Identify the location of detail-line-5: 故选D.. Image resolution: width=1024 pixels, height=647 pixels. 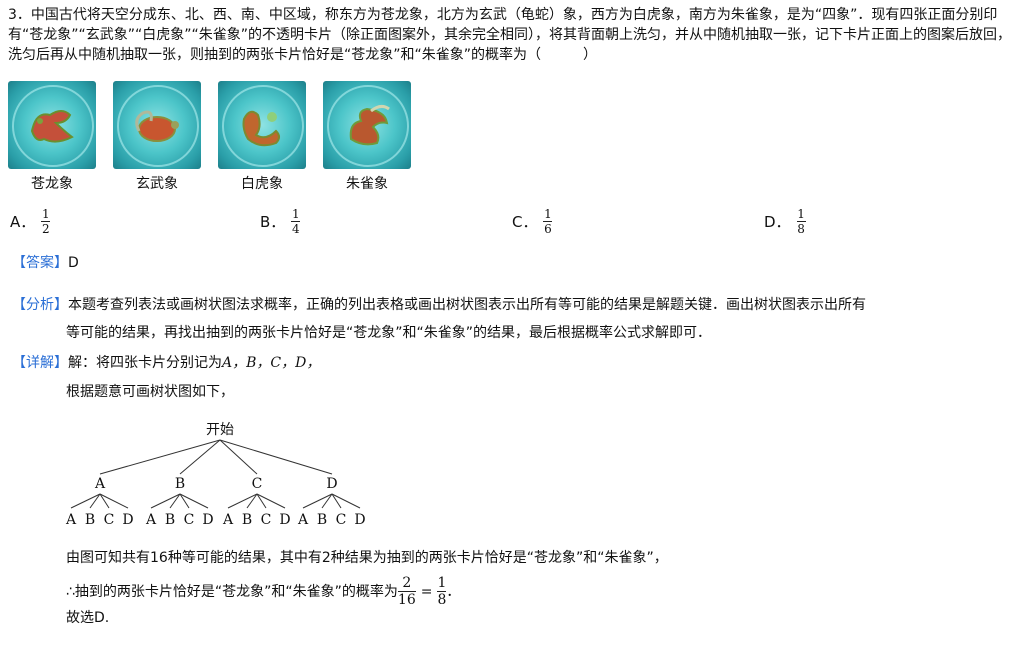
(88, 618).